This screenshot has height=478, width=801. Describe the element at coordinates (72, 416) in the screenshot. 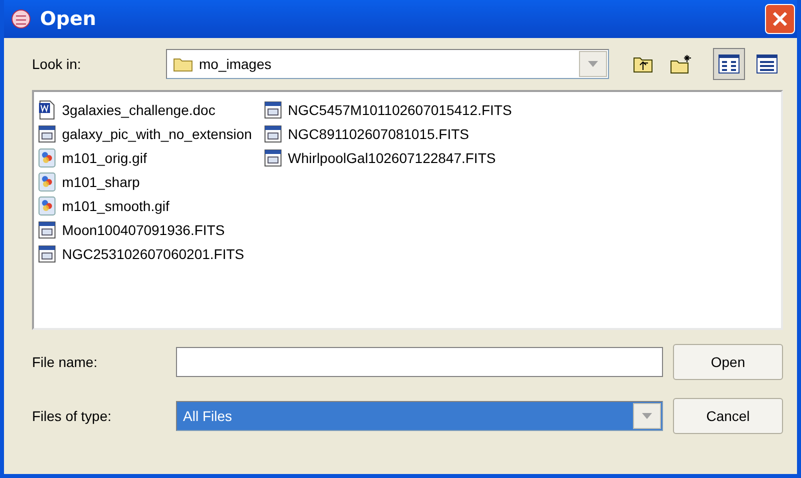

I see `file-type-label: Files of type:` at that location.